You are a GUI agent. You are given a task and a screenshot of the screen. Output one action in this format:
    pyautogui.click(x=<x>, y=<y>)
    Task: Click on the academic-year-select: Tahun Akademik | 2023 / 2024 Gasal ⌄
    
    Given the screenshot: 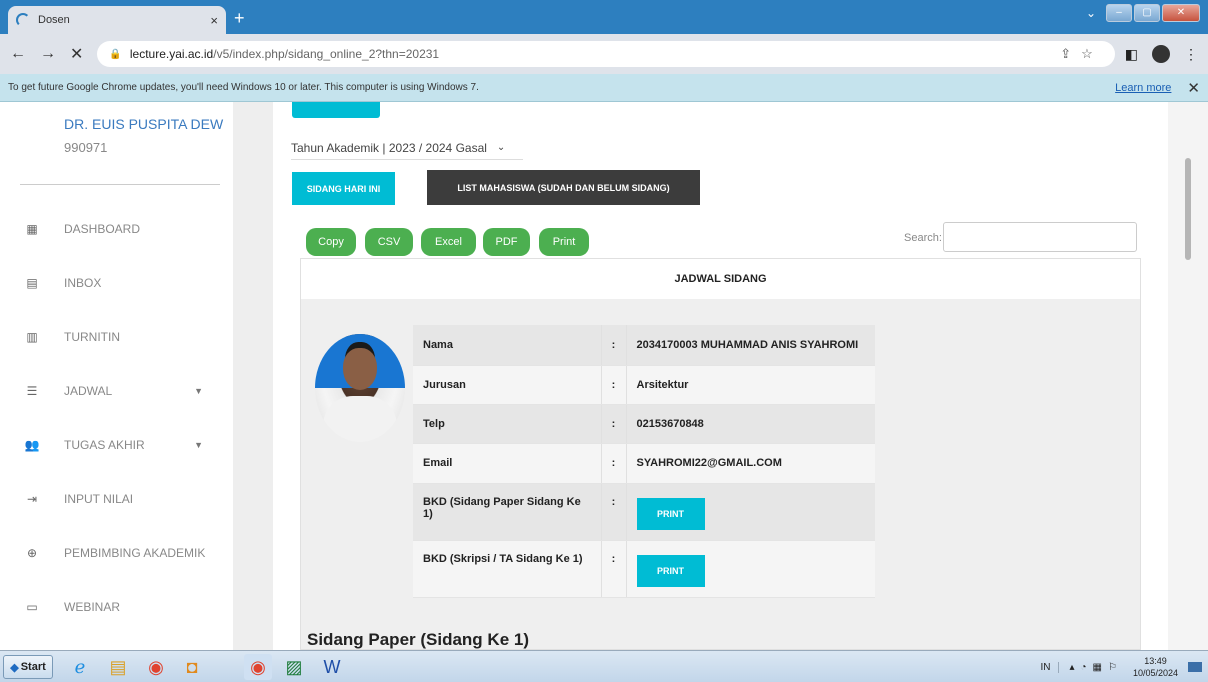 What is the action you would take?
    pyautogui.click(x=407, y=148)
    